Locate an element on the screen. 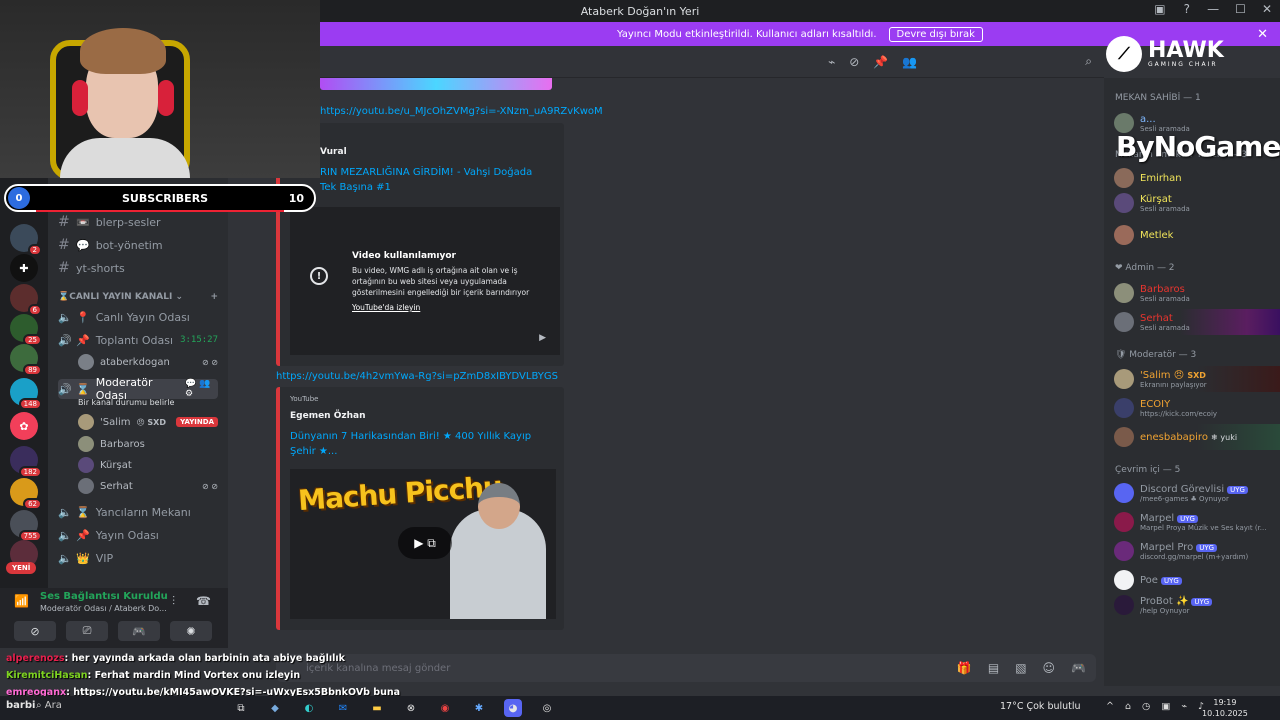  inbox-icon: ▣ is located at coordinates (1159, 9).